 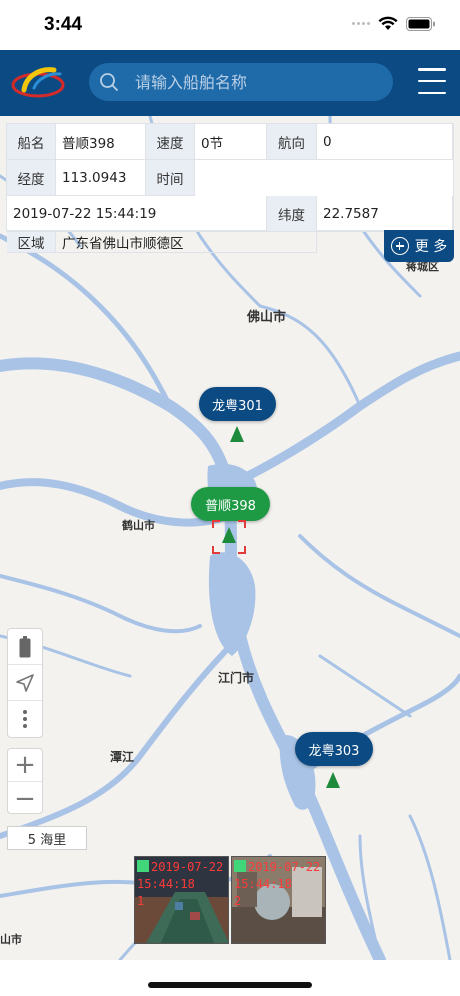 What do you see at coordinates (38, 82) in the screenshot?
I see `app-logo` at bounding box center [38, 82].